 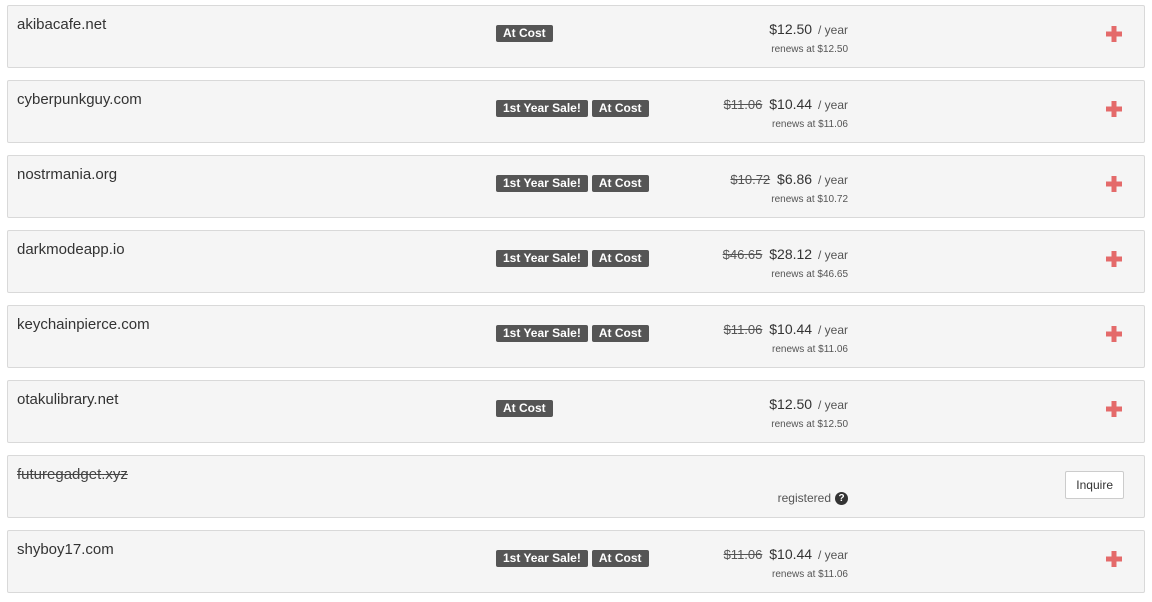 I want to click on renewal-price: renews at $10.72, so click(x=809, y=199).